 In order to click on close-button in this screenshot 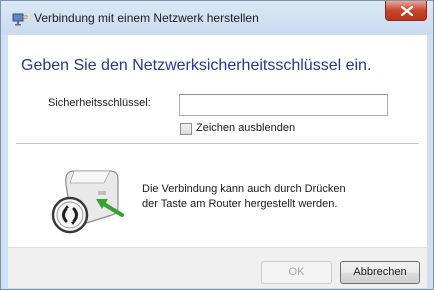, I will do `click(406, 11)`.